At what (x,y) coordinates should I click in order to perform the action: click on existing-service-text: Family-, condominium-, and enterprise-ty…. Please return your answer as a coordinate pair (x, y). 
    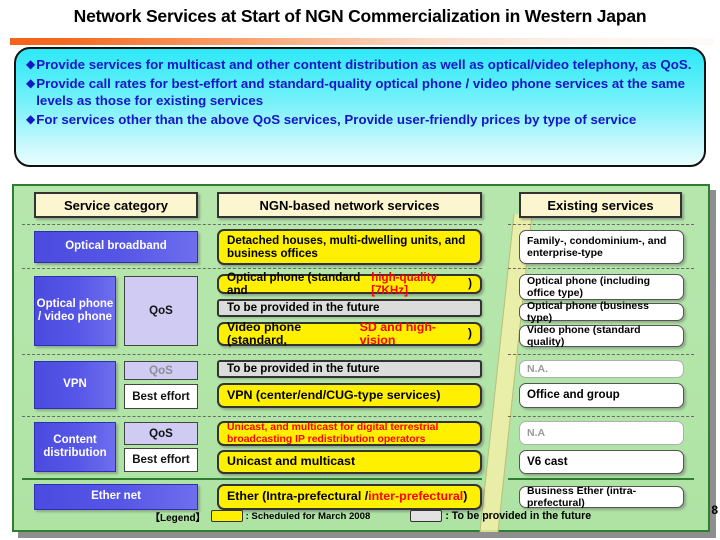
    Looking at the image, I should click on (597, 247).